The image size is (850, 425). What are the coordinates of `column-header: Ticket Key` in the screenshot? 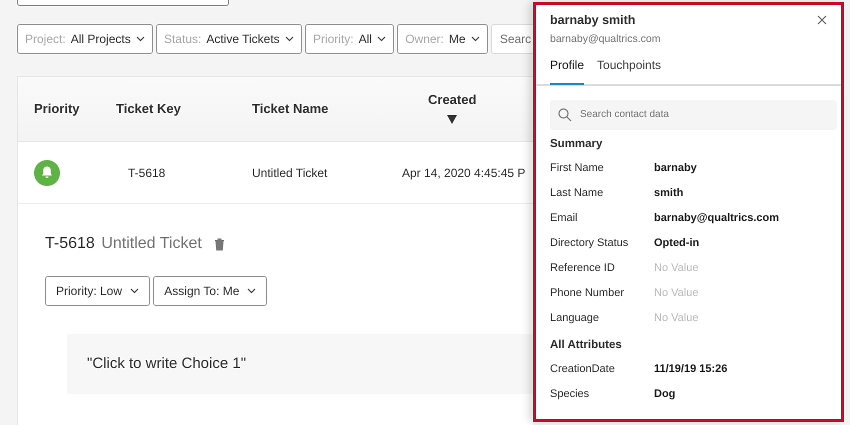 It's located at (178, 109).